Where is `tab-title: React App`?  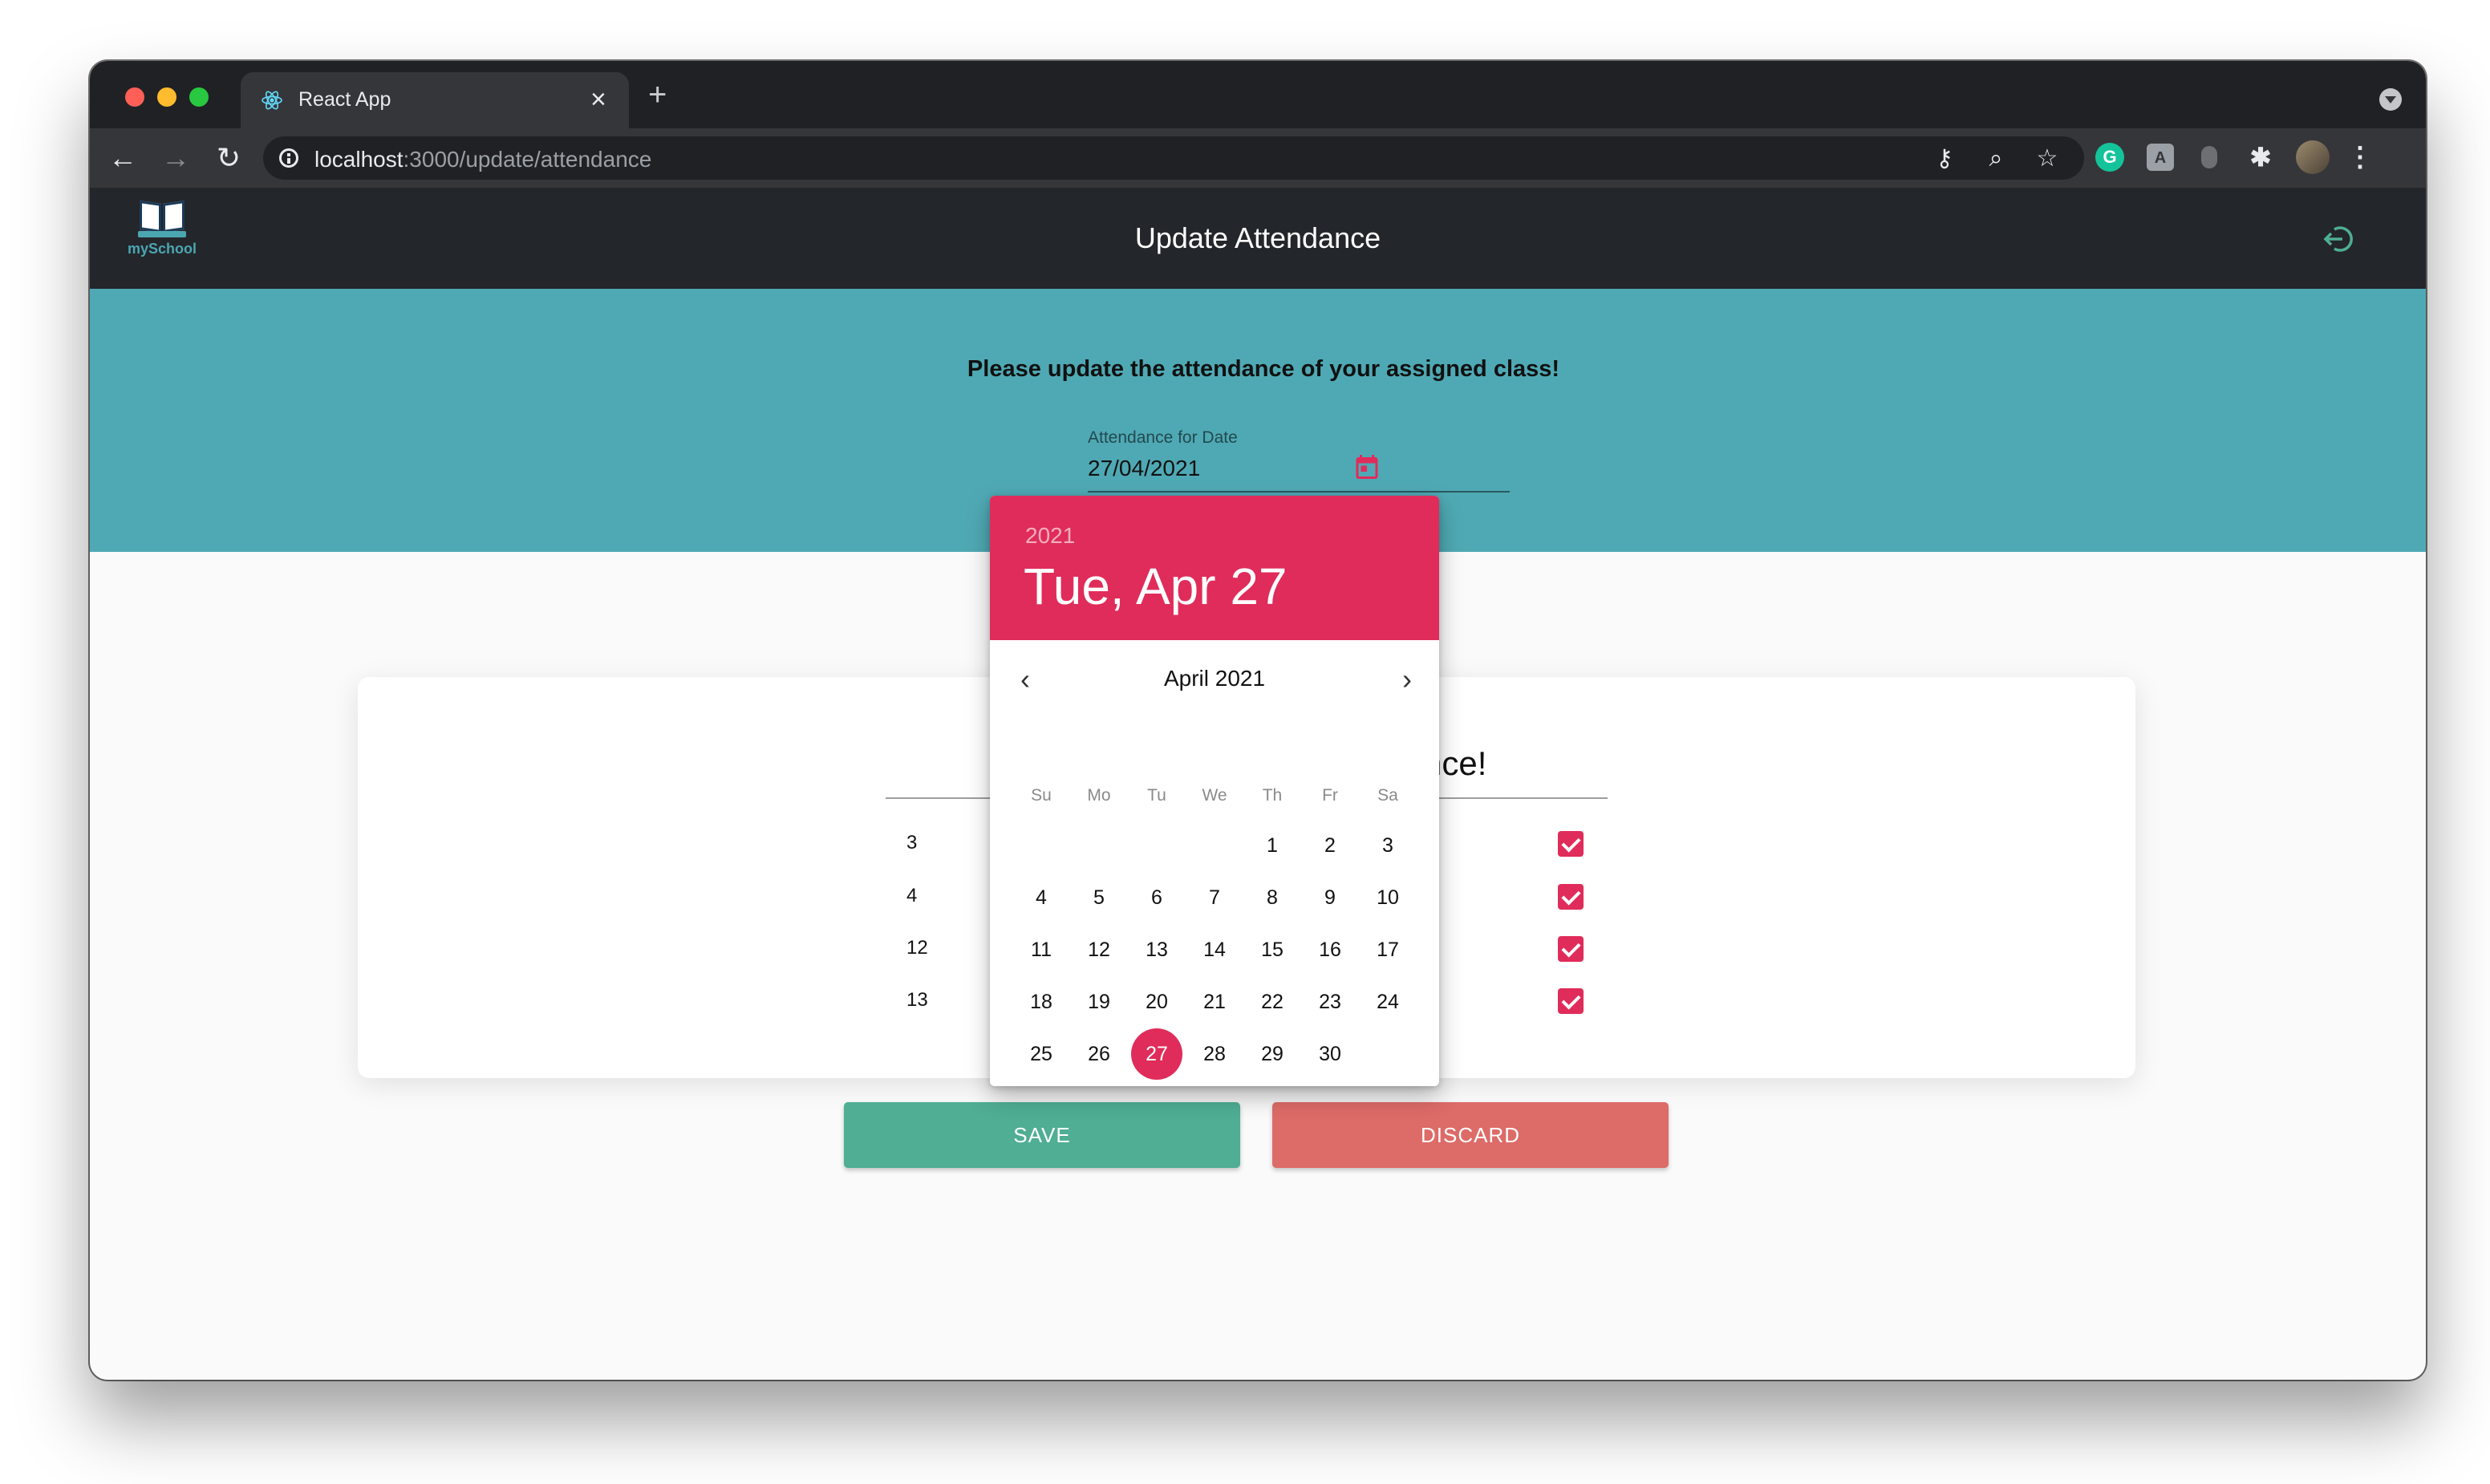 tab-title: React App is located at coordinates (344, 100).